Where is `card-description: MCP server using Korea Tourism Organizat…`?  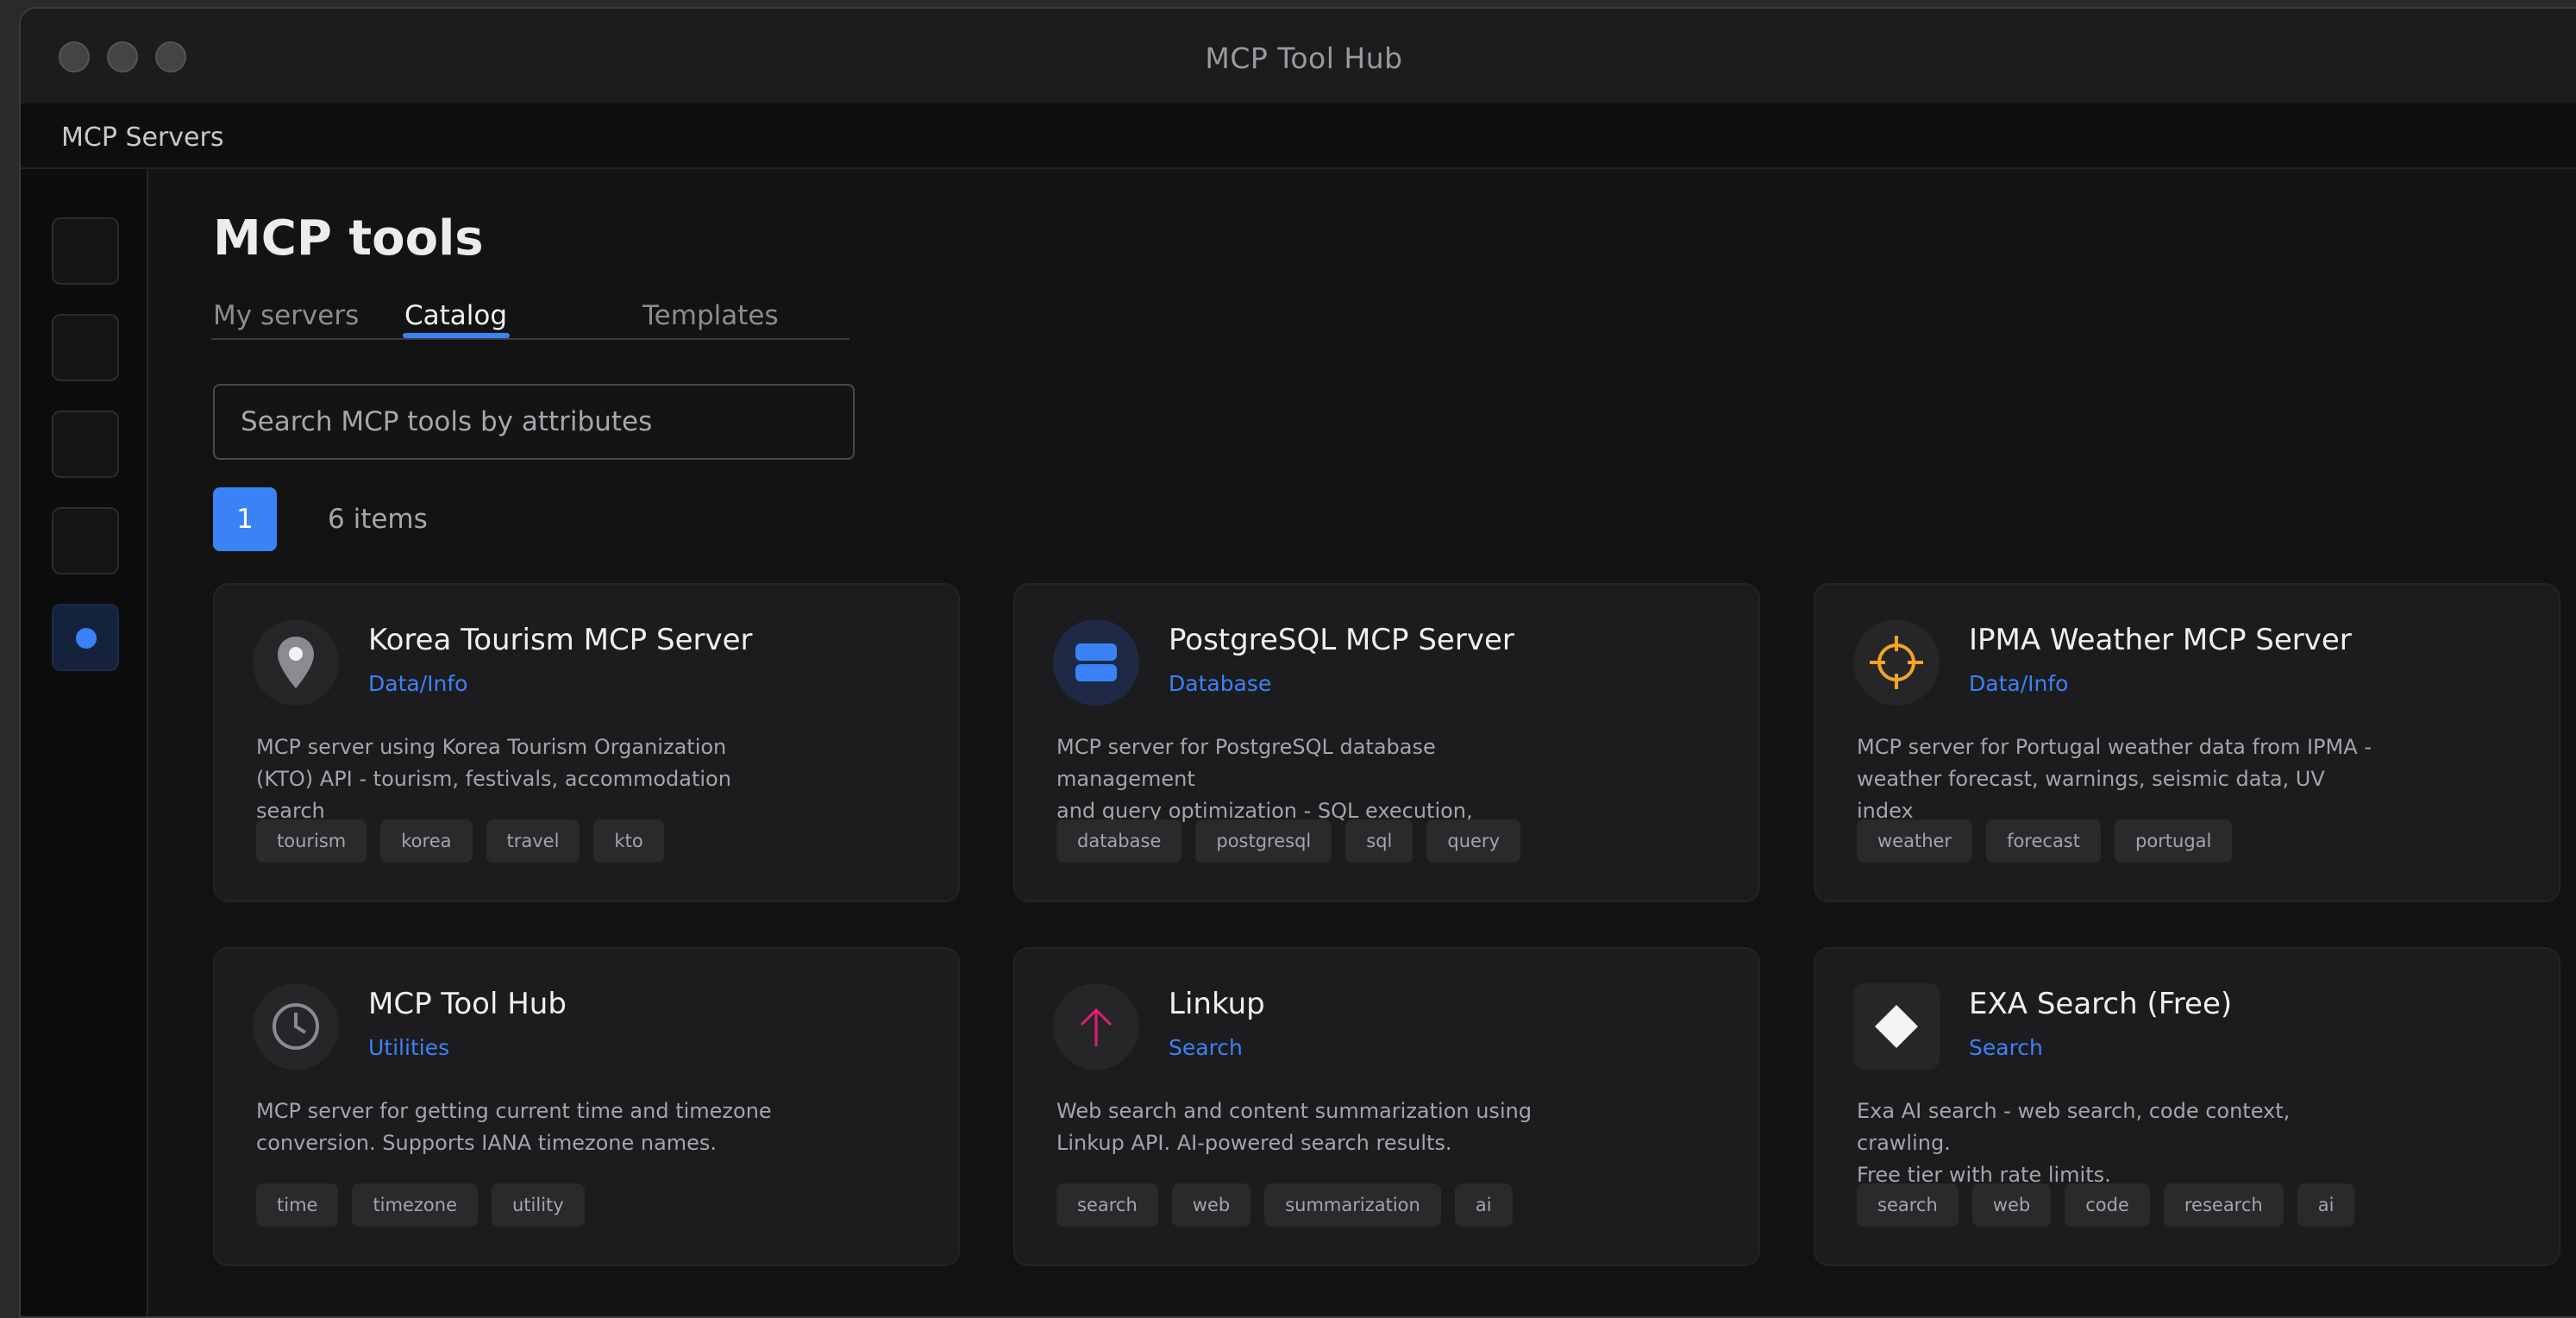 card-description: MCP server using Korea Tourism Organizat… is located at coordinates (515, 779).